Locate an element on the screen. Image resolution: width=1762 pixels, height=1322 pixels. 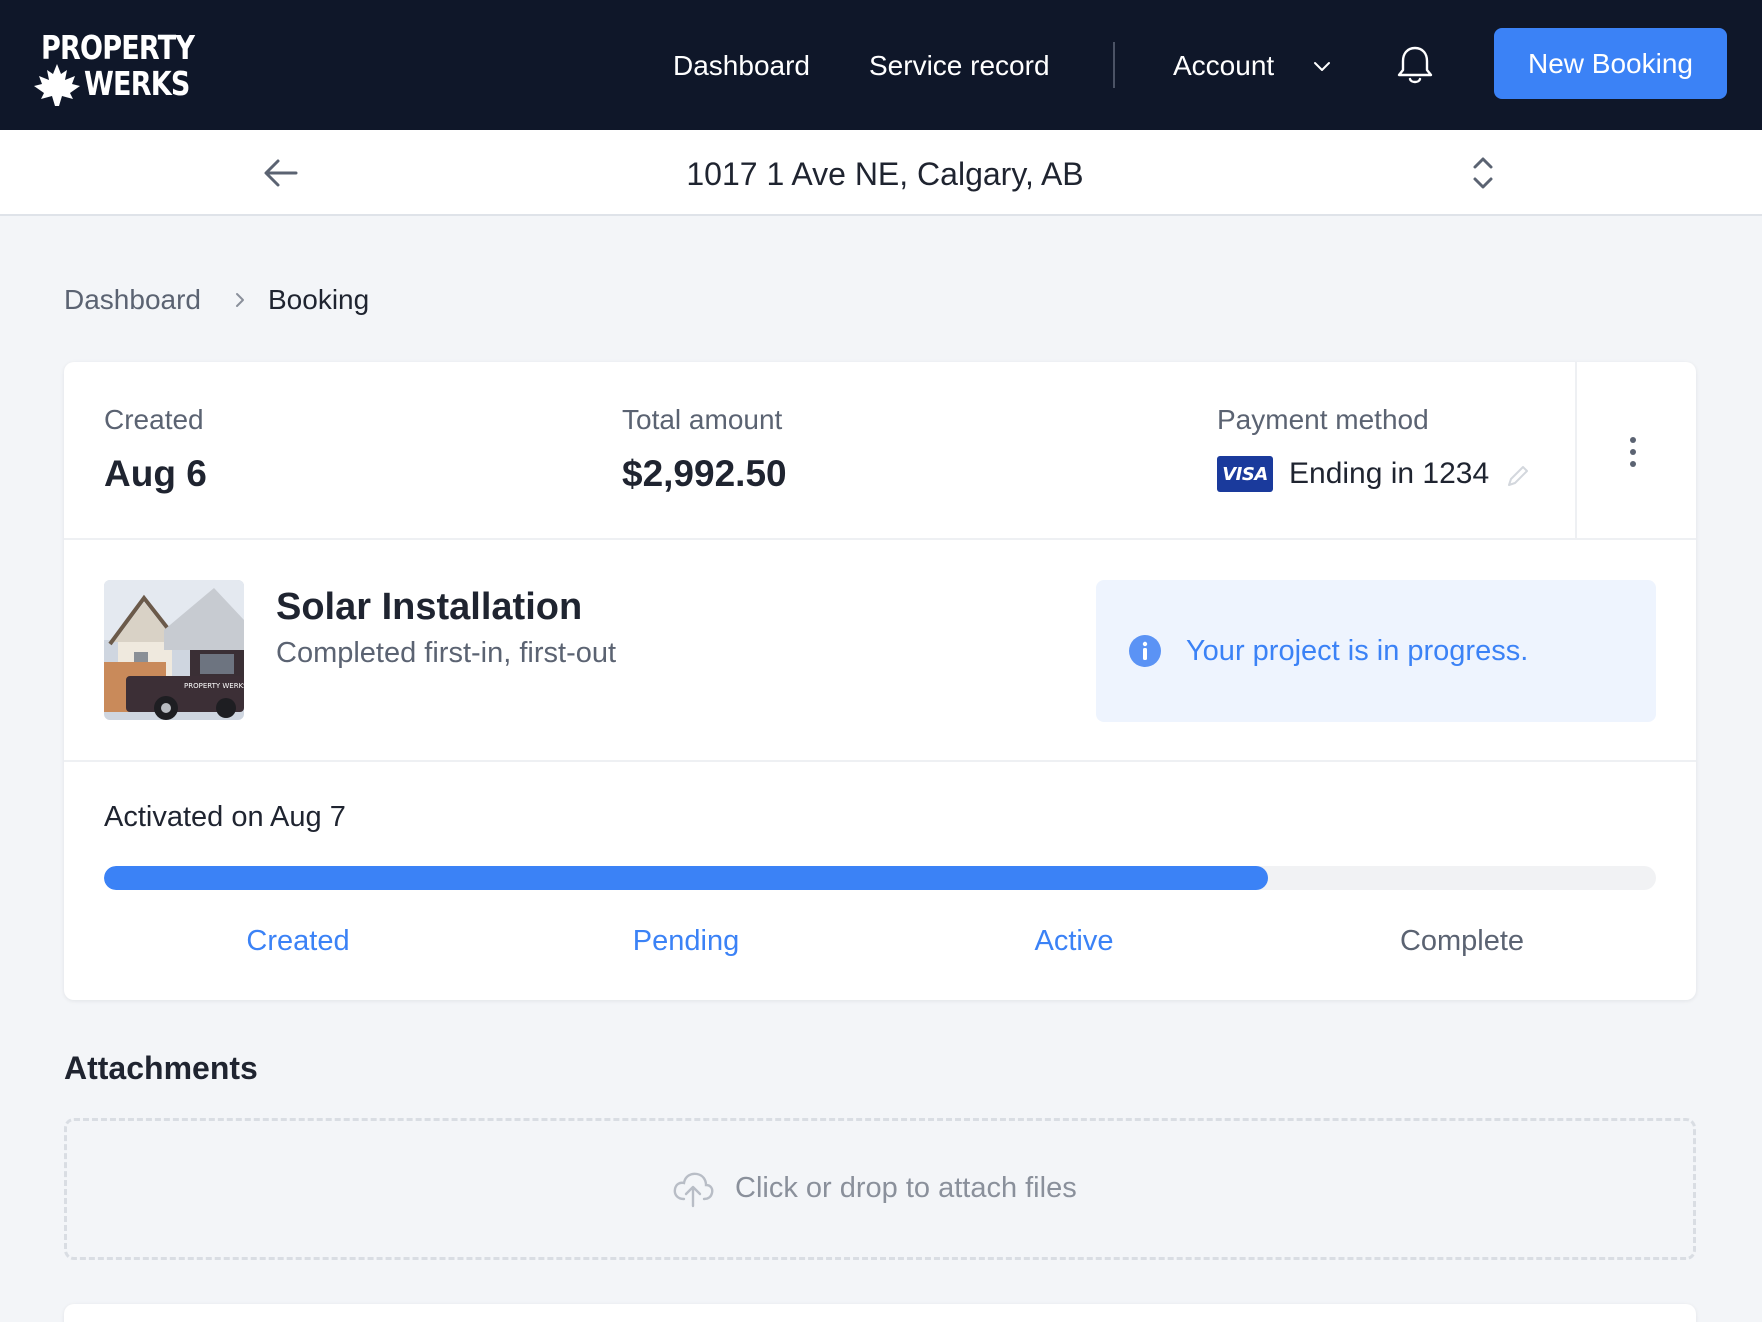
new-booking-button: New Booking is located at coordinates (1610, 63).